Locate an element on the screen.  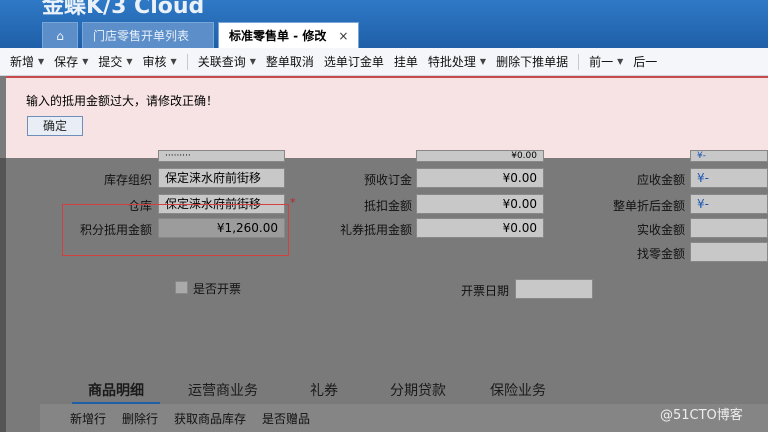
get-stock-button: 获取商品库存 is located at coordinates (210, 418).